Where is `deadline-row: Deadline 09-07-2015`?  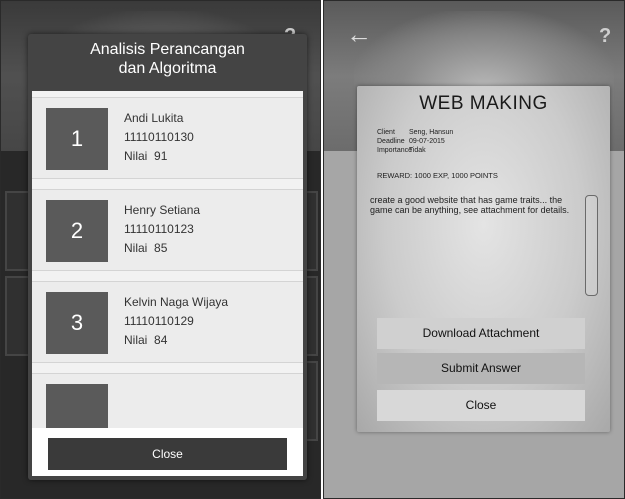 deadline-row: Deadline 09-07-2015 is located at coordinates (411, 141).